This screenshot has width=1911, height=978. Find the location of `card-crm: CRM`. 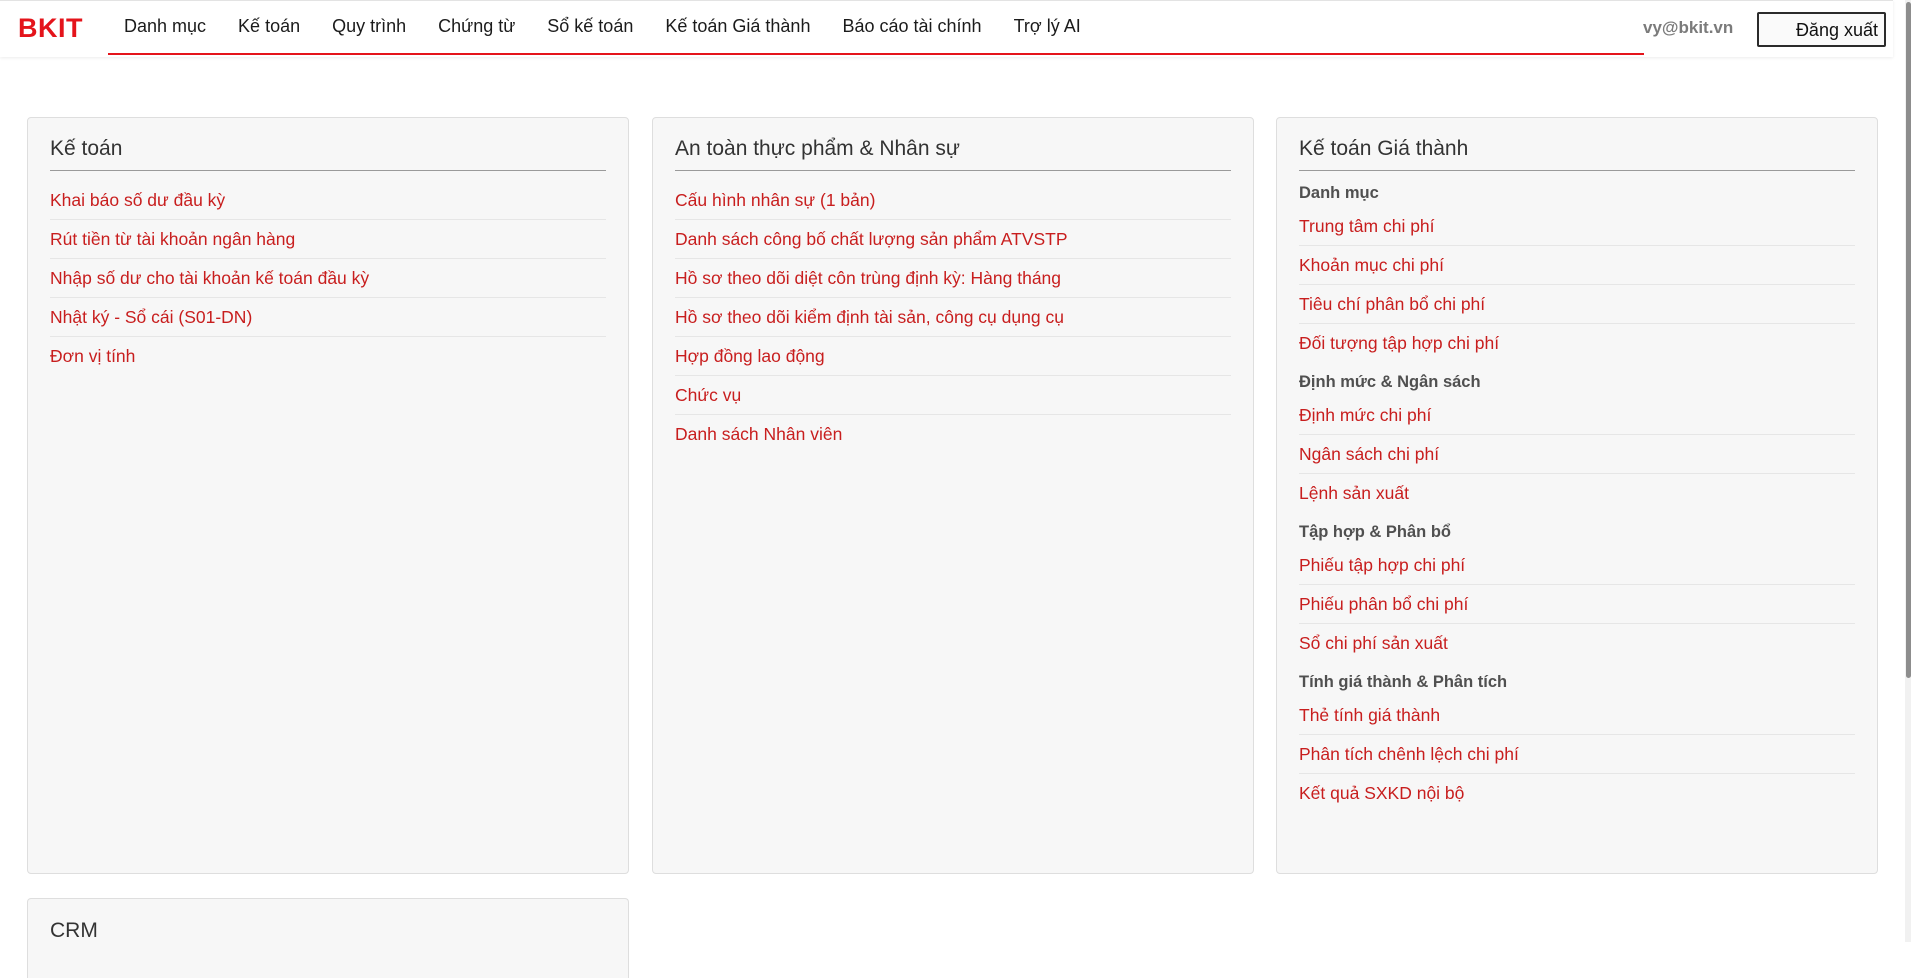

card-crm: CRM is located at coordinates (328, 938).